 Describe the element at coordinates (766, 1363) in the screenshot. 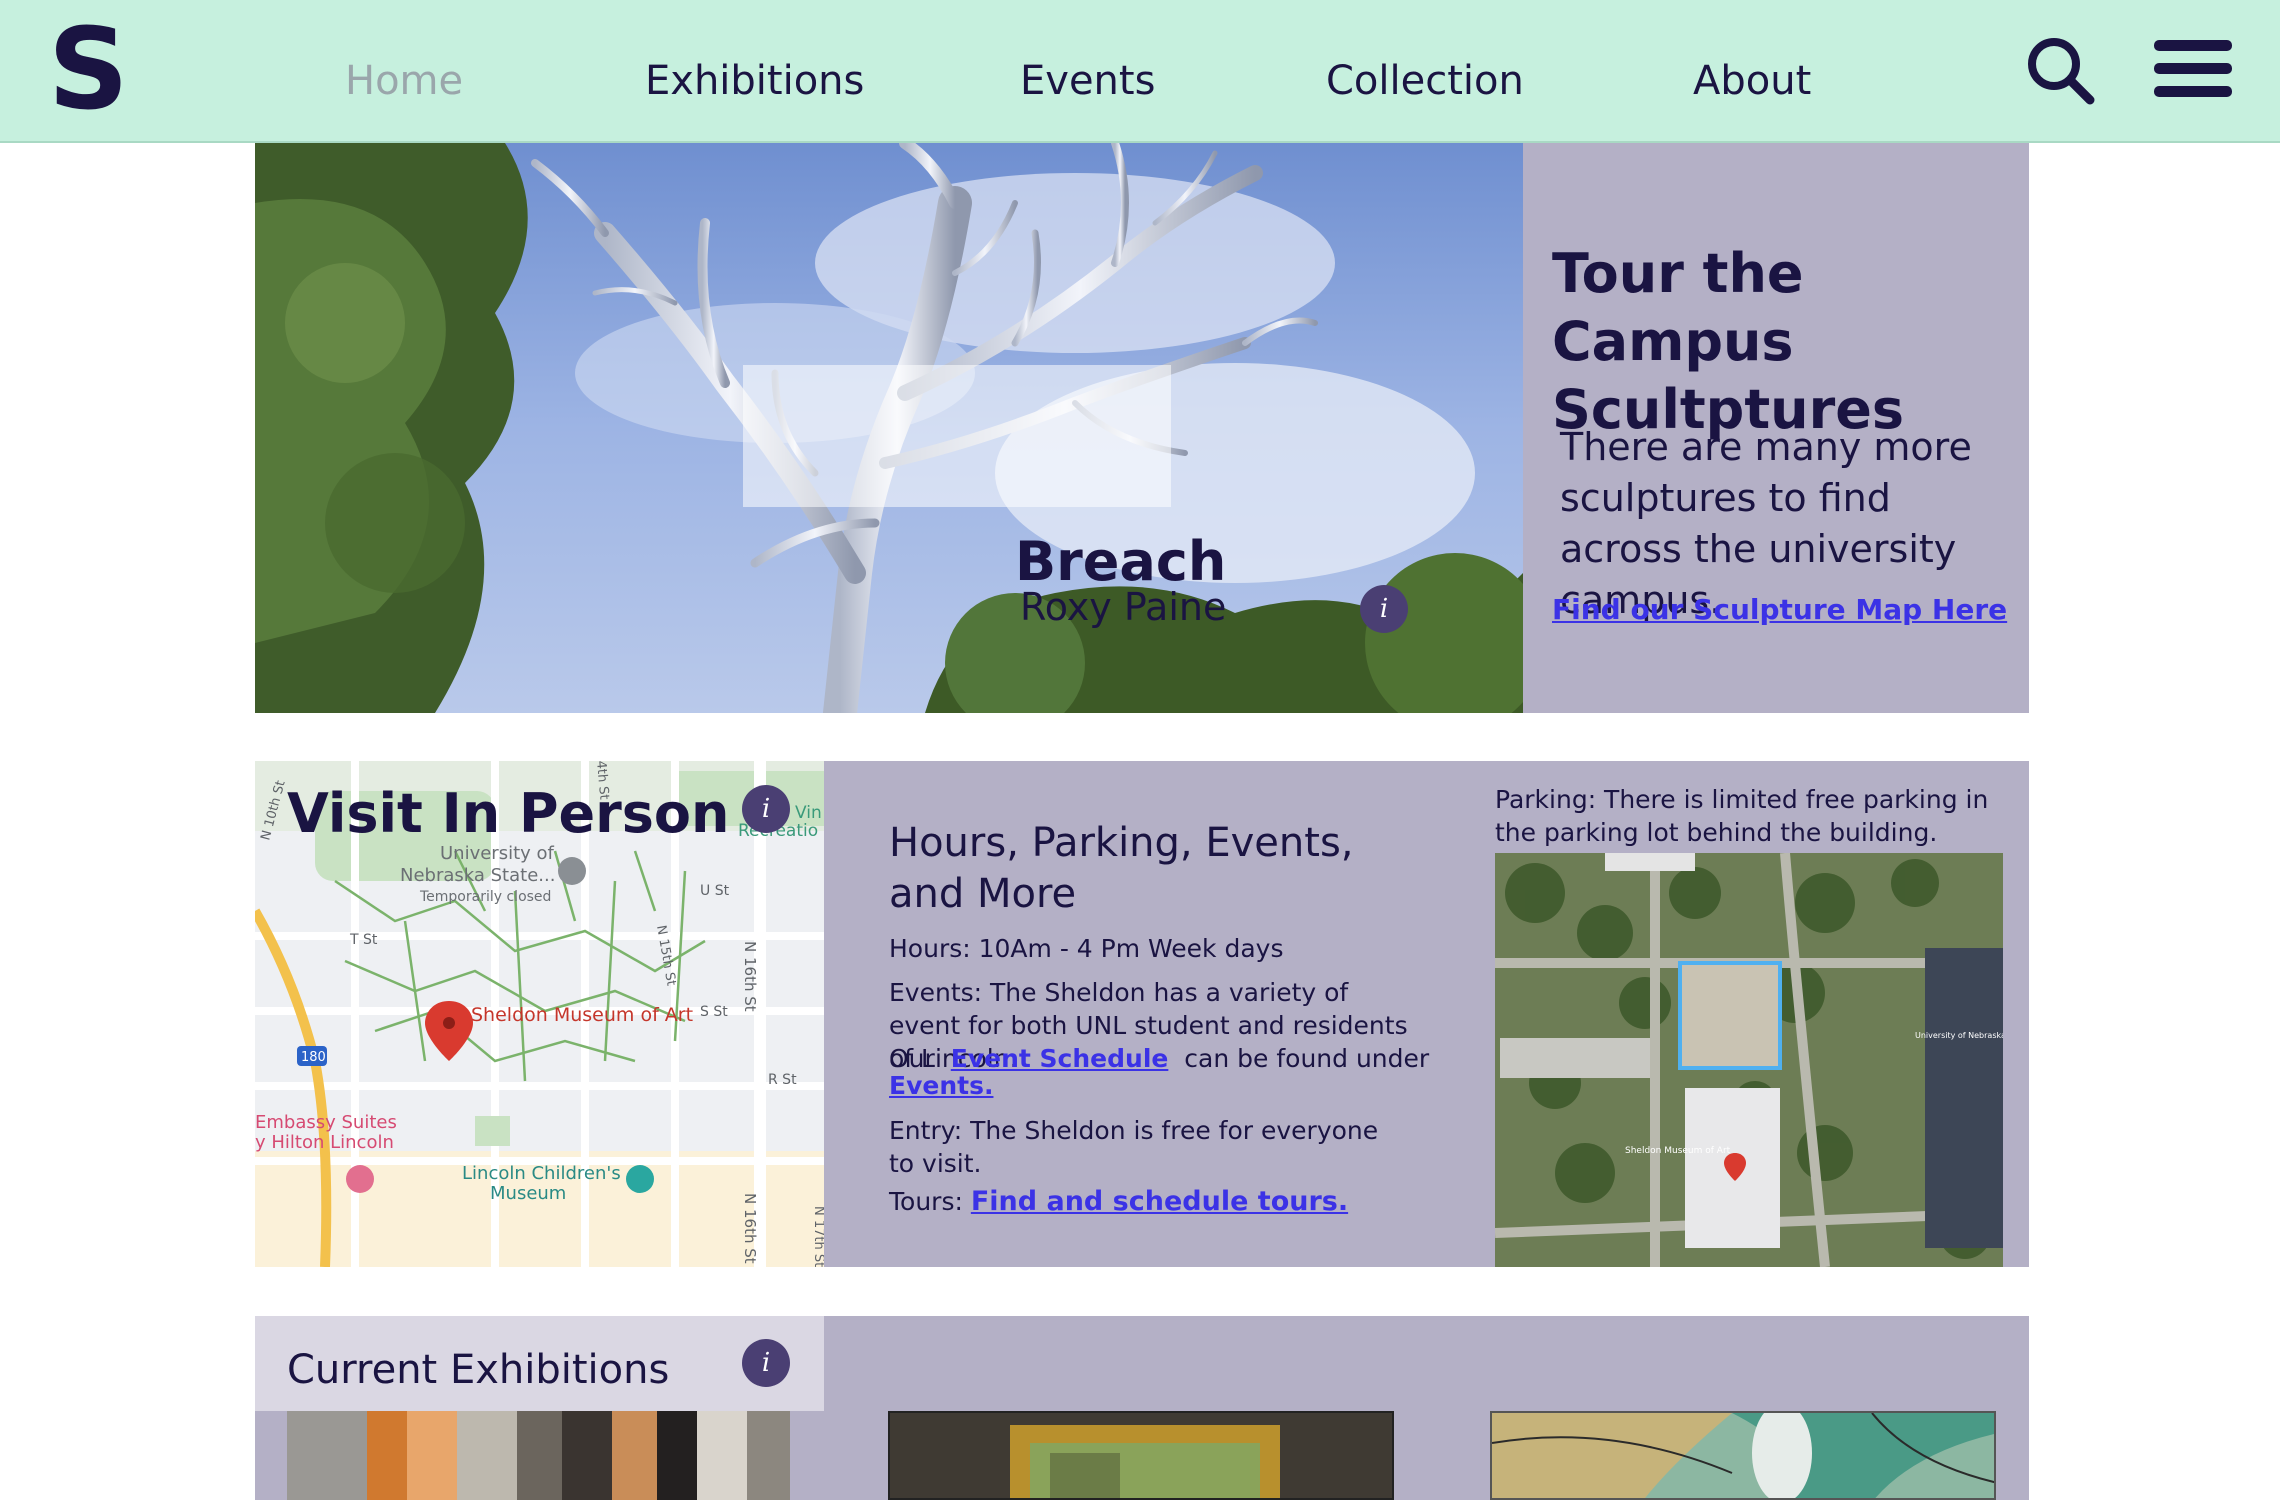

I see `exhibitions-info-button: i` at that location.